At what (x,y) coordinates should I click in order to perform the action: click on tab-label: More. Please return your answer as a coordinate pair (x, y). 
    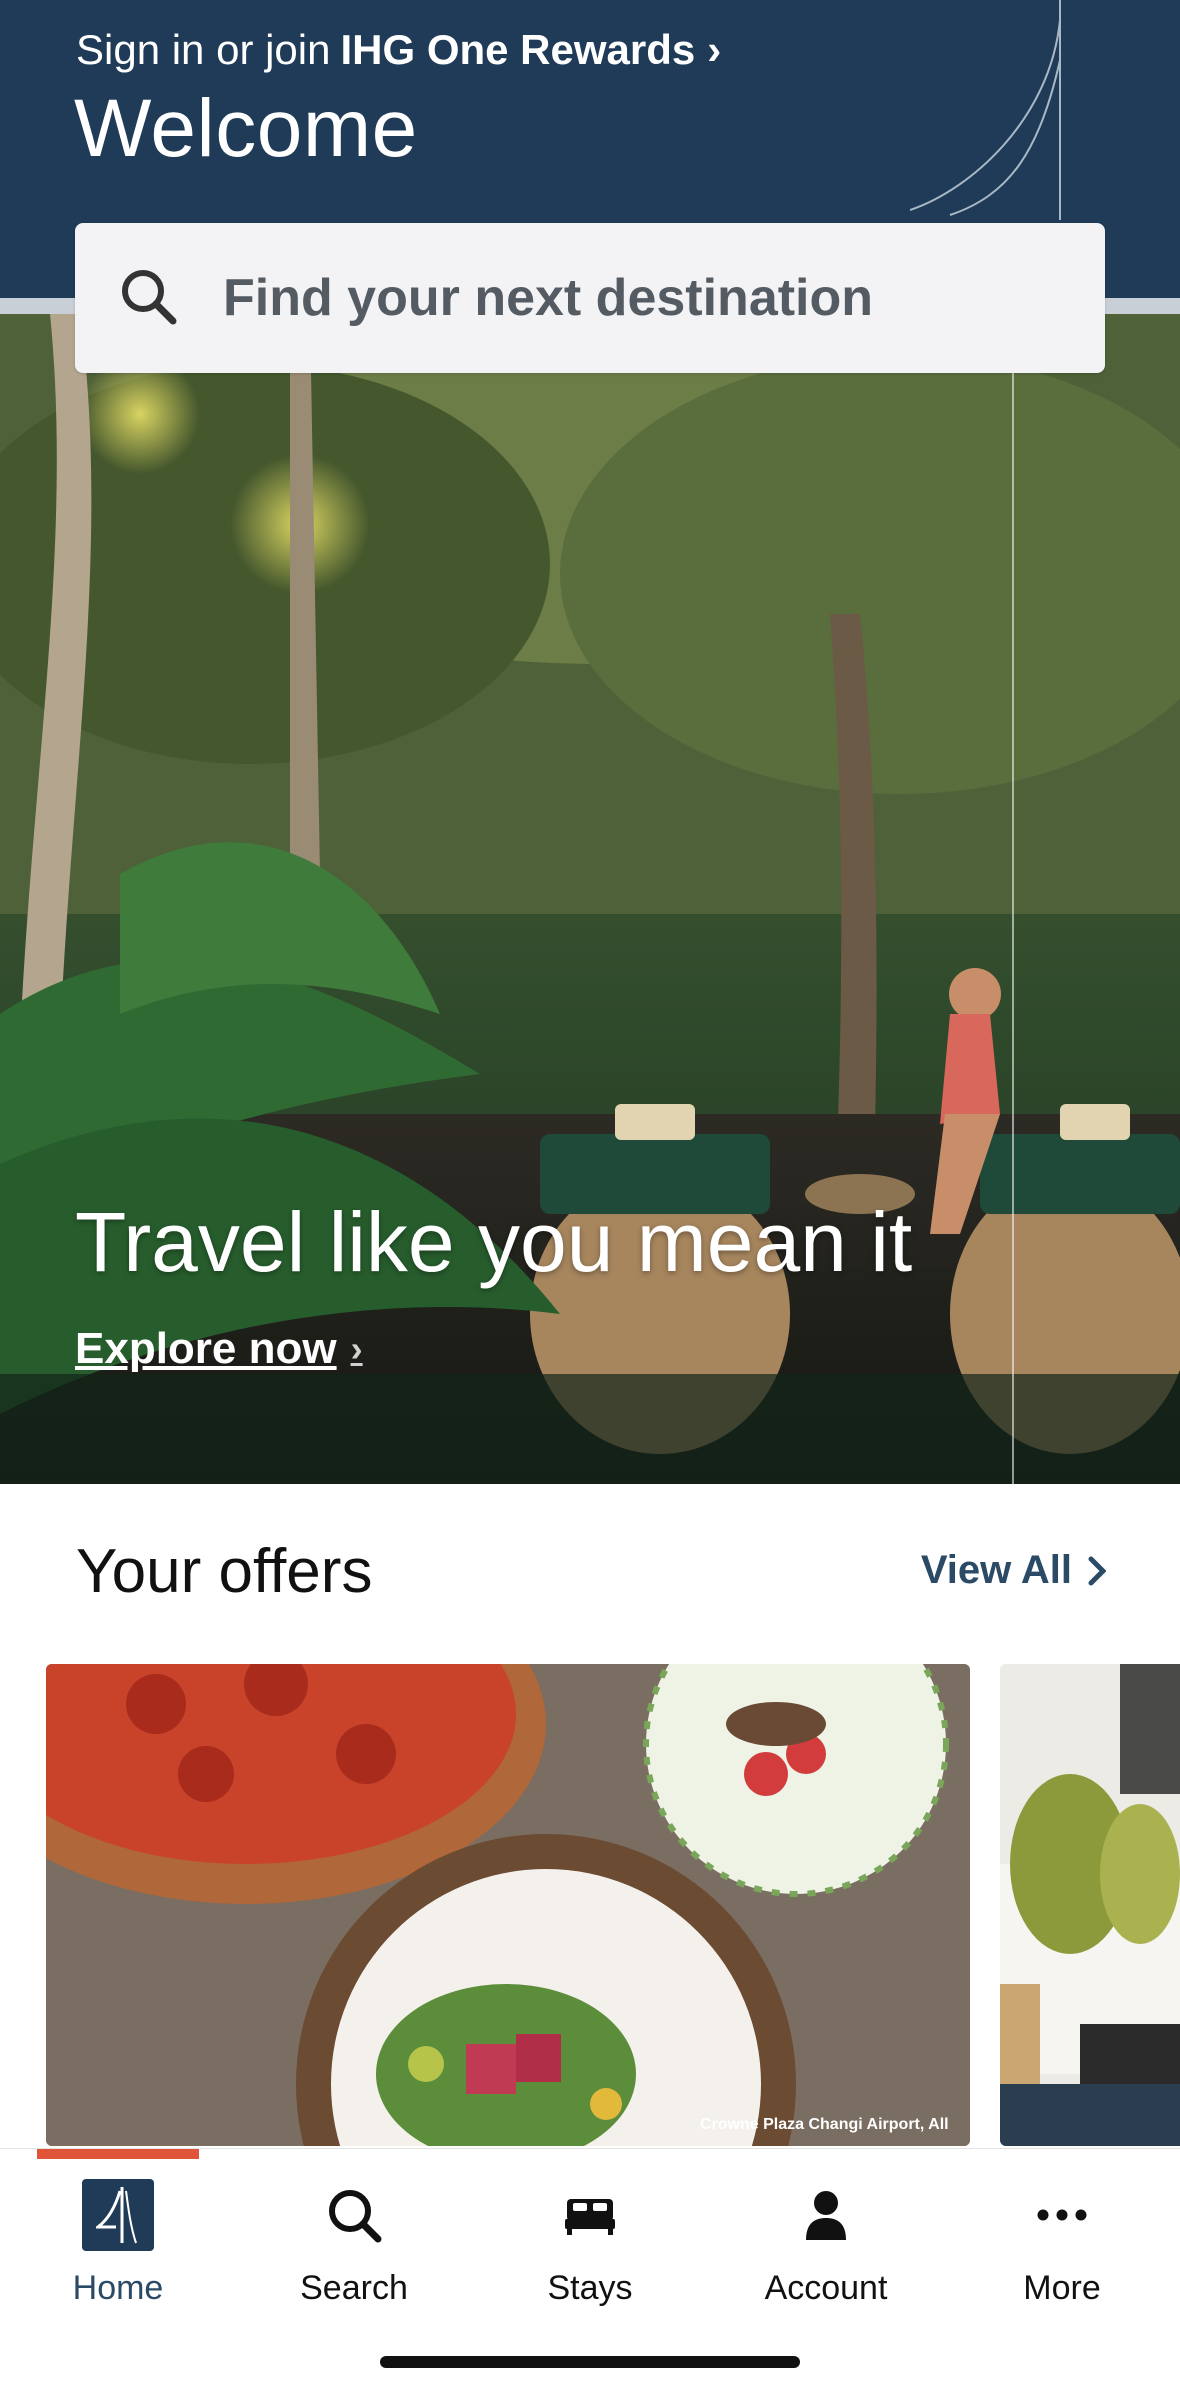
    Looking at the image, I should click on (1062, 2288).